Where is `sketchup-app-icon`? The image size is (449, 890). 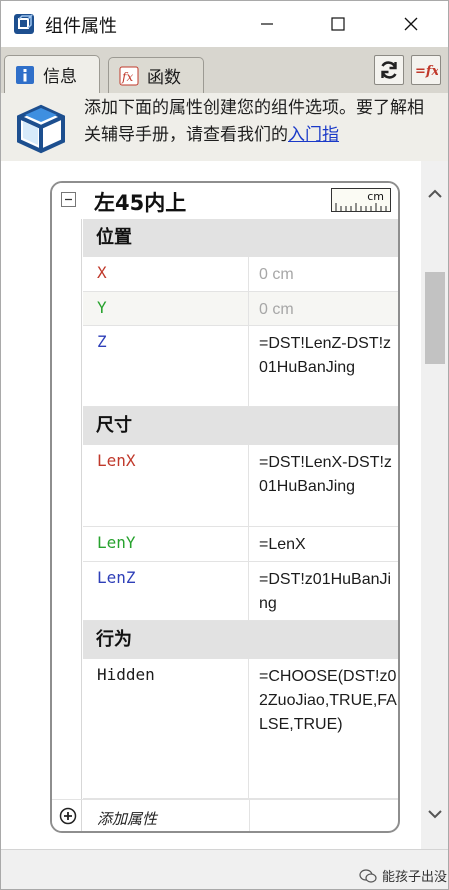
sketchup-app-icon is located at coordinates (24, 24).